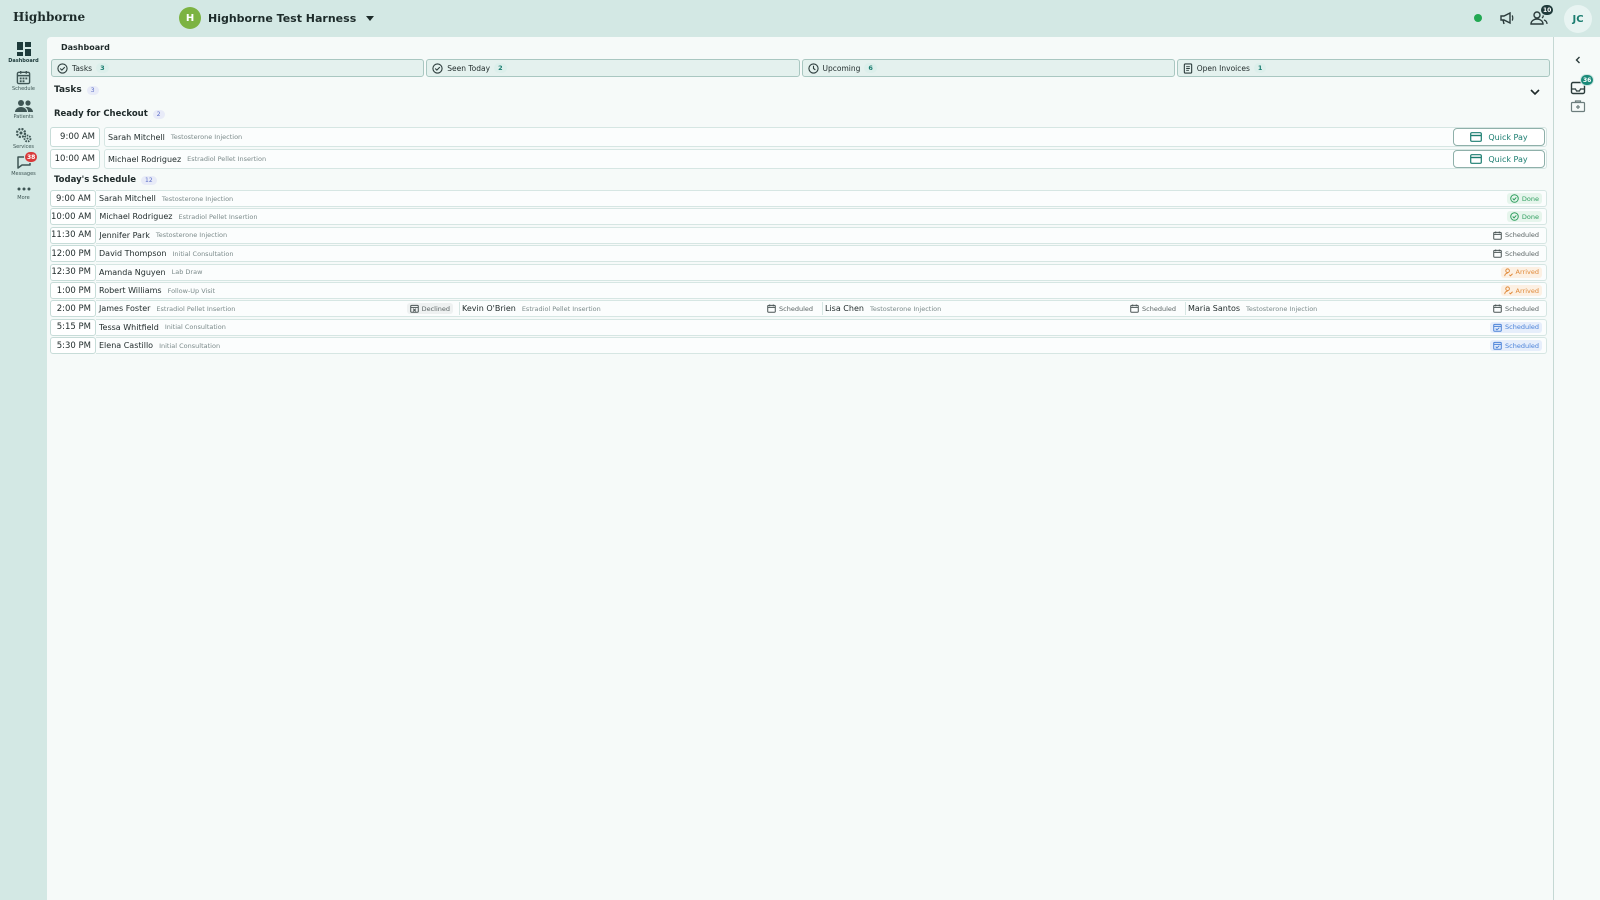 Image resolution: width=1600 pixels, height=900 pixels. What do you see at coordinates (822, 290) in the screenshot?
I see `appointment-slot: Robert Williams Follow-Up Visit Arrived` at bounding box center [822, 290].